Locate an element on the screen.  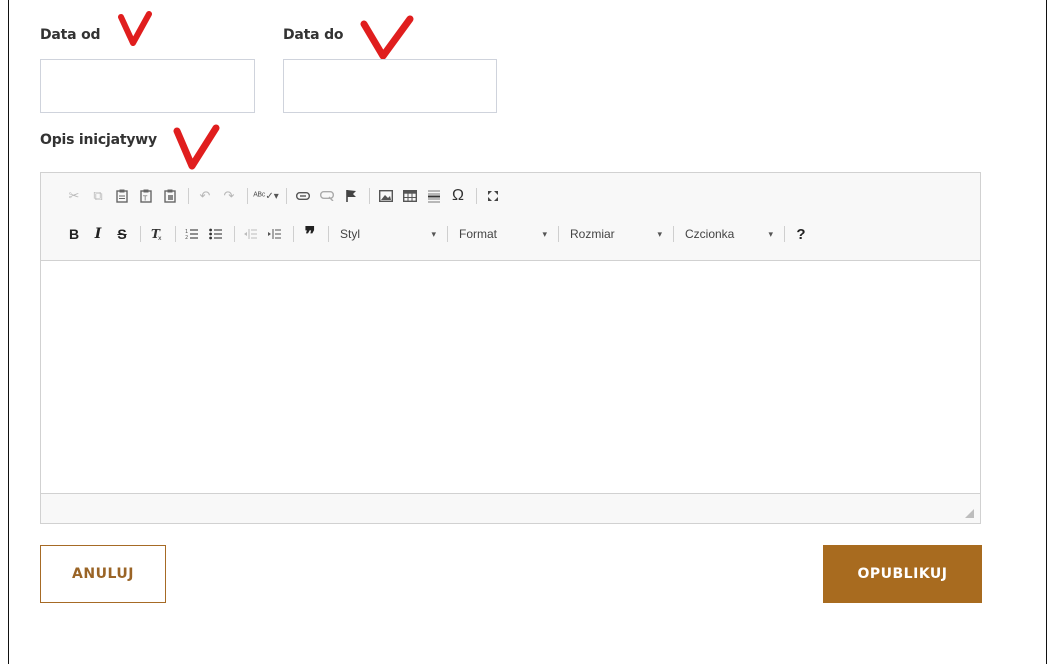
paste-text-icon: T is located at coordinates (146, 196).